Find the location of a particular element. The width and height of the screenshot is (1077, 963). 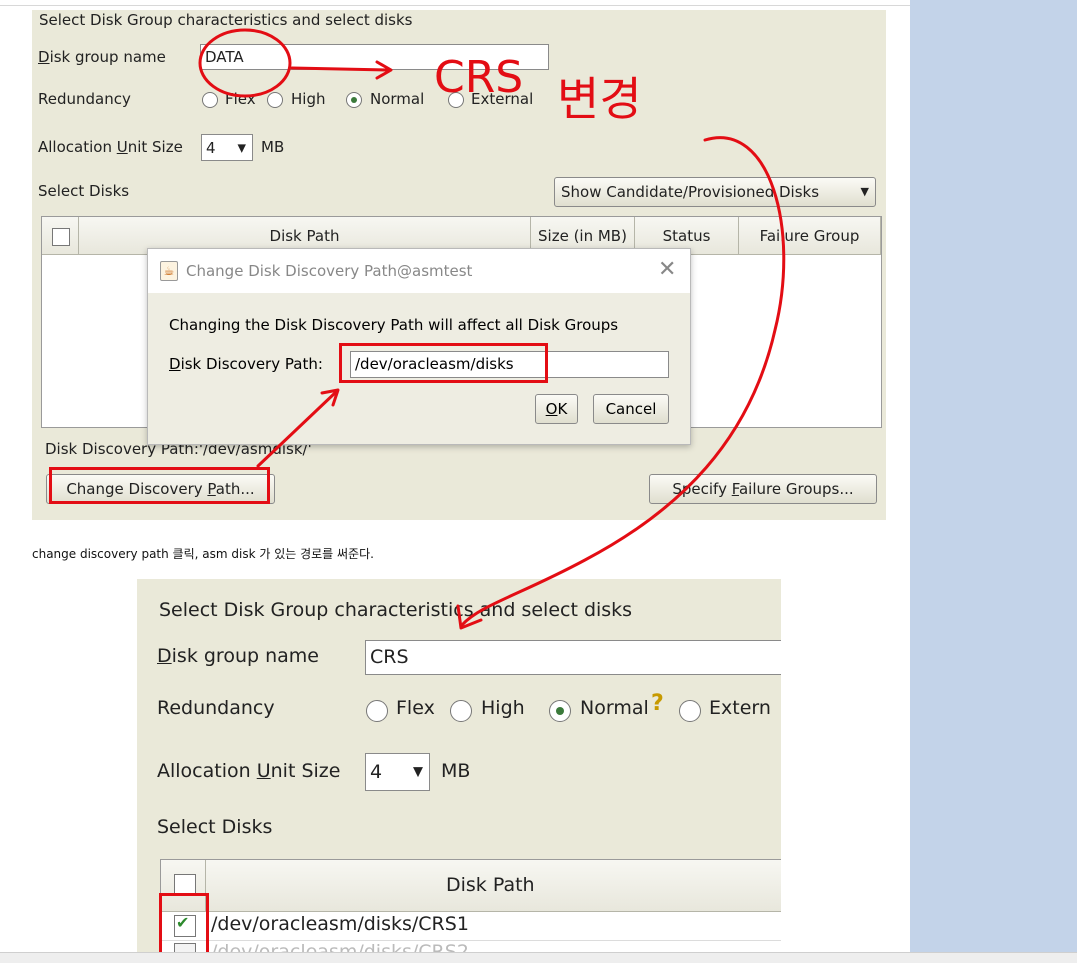

circle-mark is located at coordinates (245, 63).